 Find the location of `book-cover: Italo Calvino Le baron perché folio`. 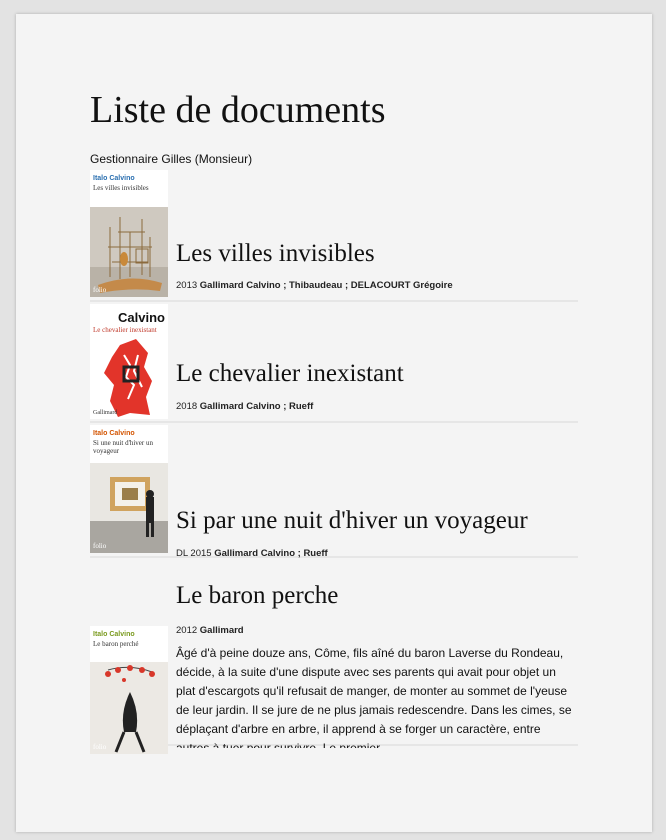

book-cover: Italo Calvino Le baron perché folio is located at coordinates (129, 690).